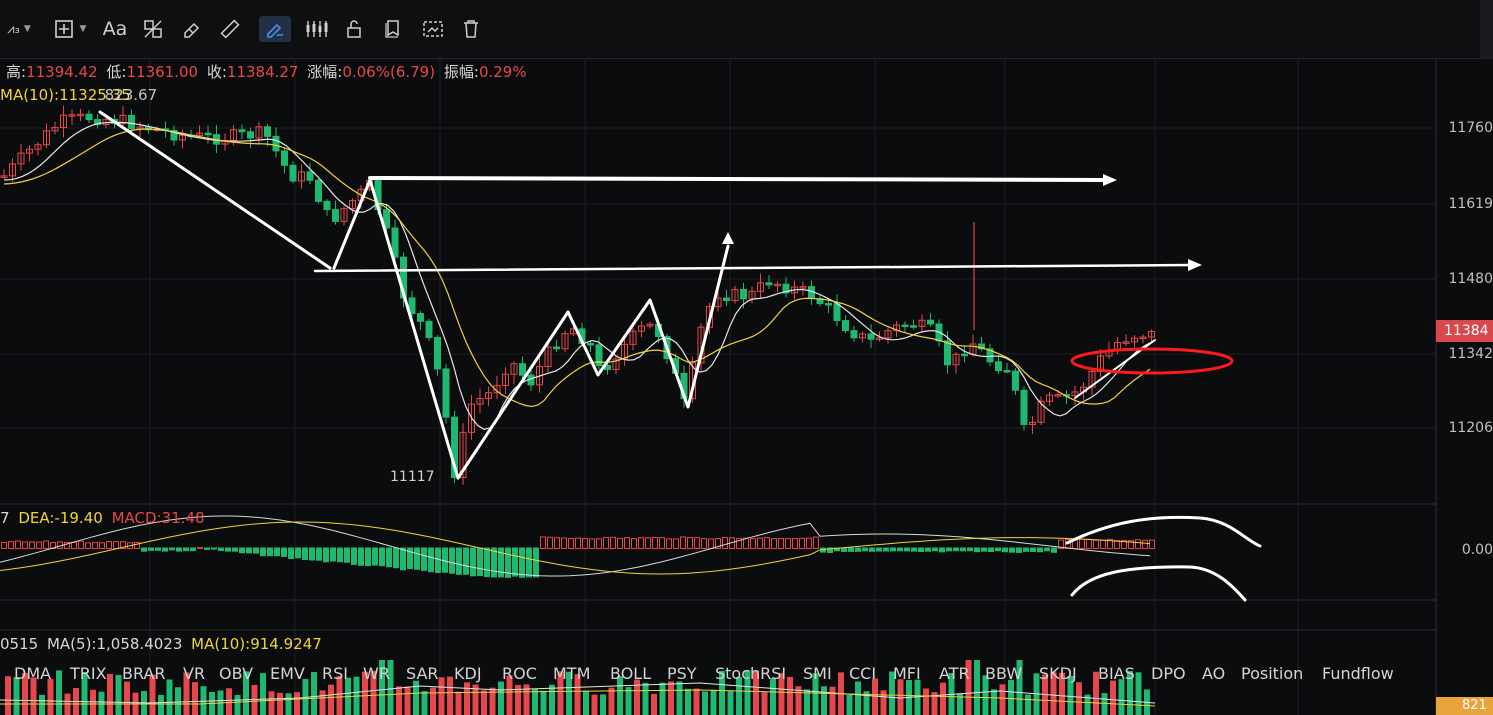 This screenshot has width=1493, height=715. What do you see at coordinates (1470, 354) in the screenshot?
I see `price-tick: 11342` at bounding box center [1470, 354].